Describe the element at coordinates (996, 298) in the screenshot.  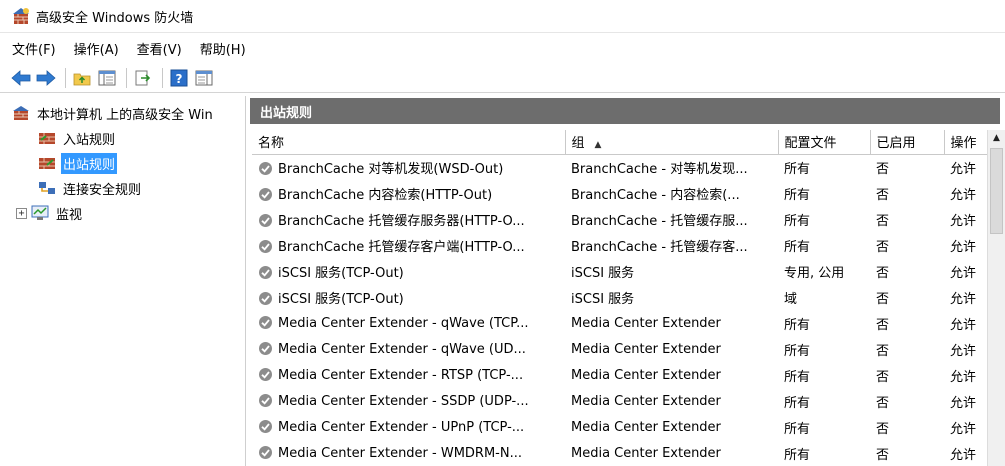
I see `vertical-scrollbar: ▲` at that location.